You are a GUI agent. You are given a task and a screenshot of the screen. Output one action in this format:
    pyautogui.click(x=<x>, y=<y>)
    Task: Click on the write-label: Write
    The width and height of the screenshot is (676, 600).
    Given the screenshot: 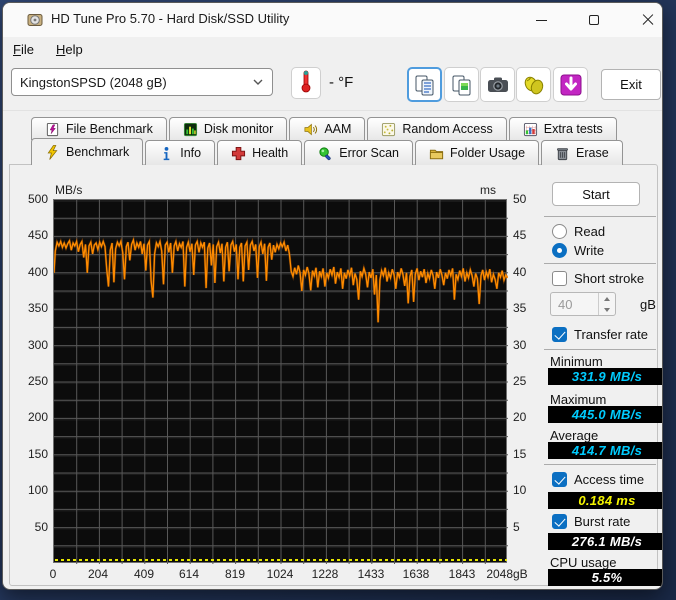 What is the action you would take?
    pyautogui.click(x=589, y=250)
    